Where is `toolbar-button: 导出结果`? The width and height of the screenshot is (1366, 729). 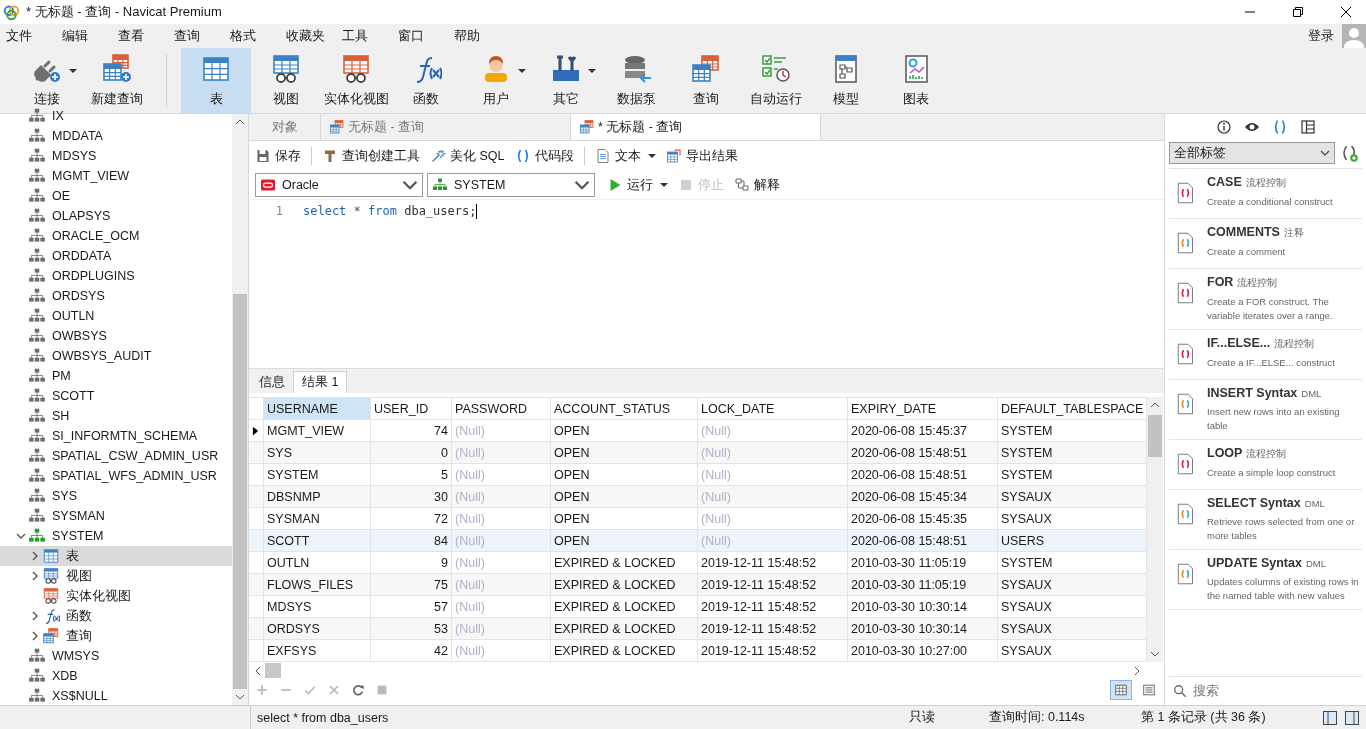
toolbar-button: 导出结果 is located at coordinates (701, 156).